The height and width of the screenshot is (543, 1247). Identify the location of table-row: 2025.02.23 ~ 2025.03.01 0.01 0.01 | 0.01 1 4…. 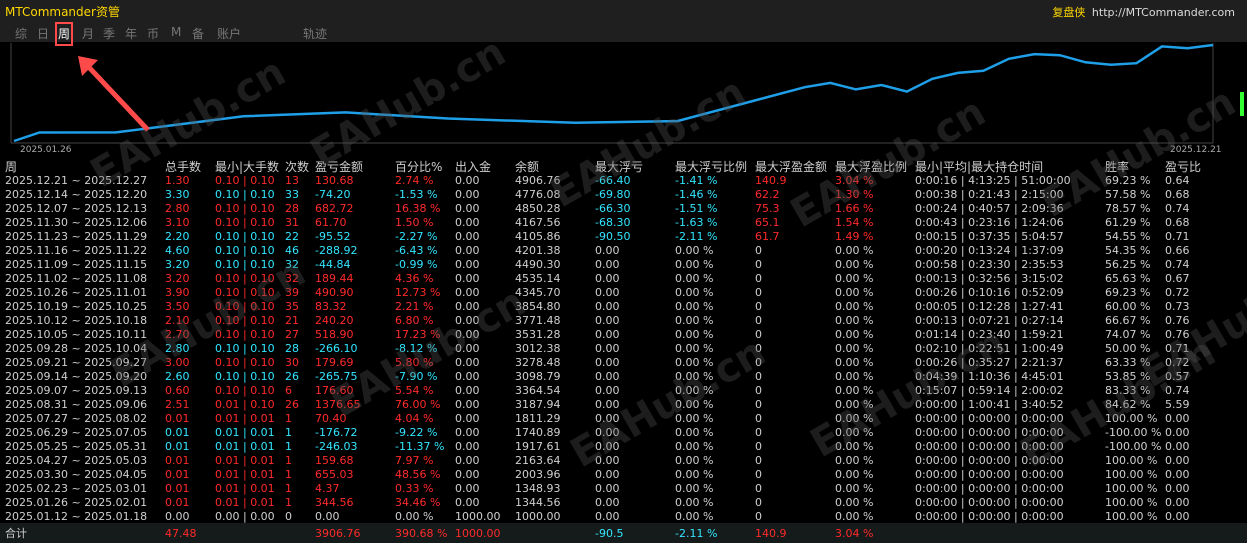
(623, 489).